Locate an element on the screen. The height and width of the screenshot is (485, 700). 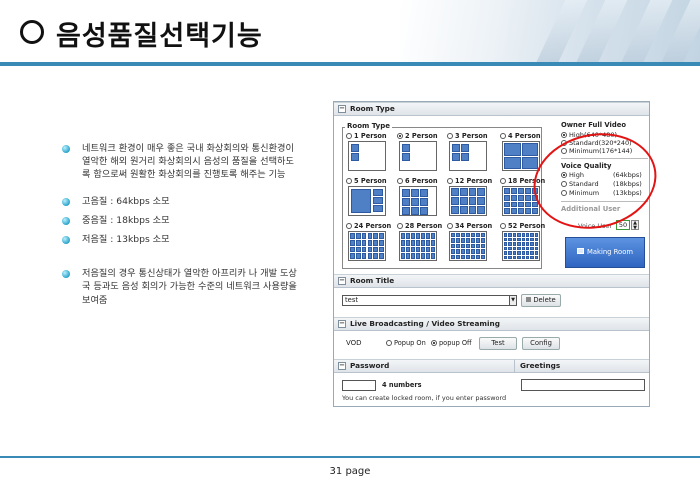
room-type-option: 28 Person is located at coordinates (419, 226).